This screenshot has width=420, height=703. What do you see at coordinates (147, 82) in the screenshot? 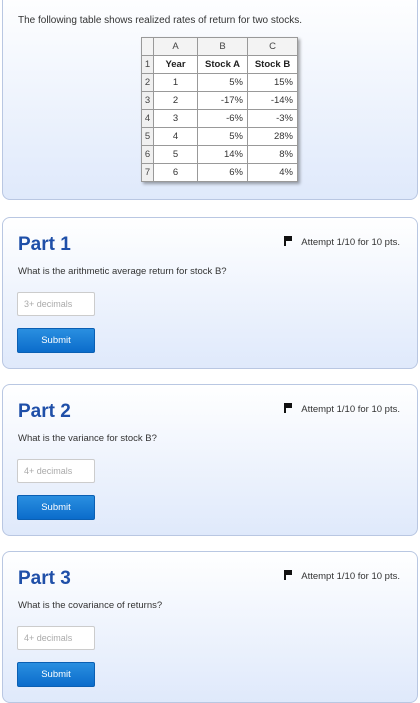
I see `row-number: 2` at bounding box center [147, 82].